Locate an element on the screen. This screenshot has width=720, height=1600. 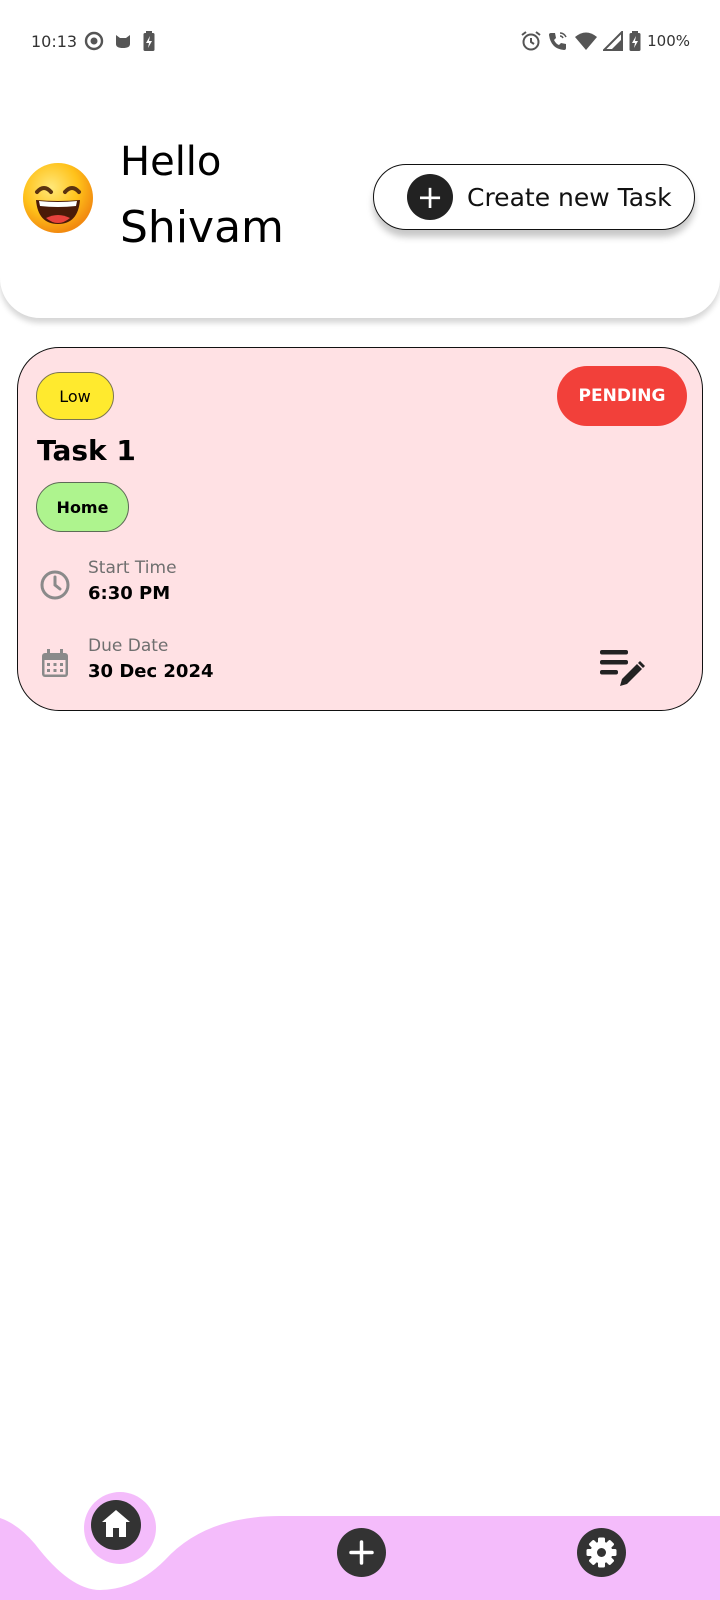
wifi-call-icon is located at coordinates (558, 41).